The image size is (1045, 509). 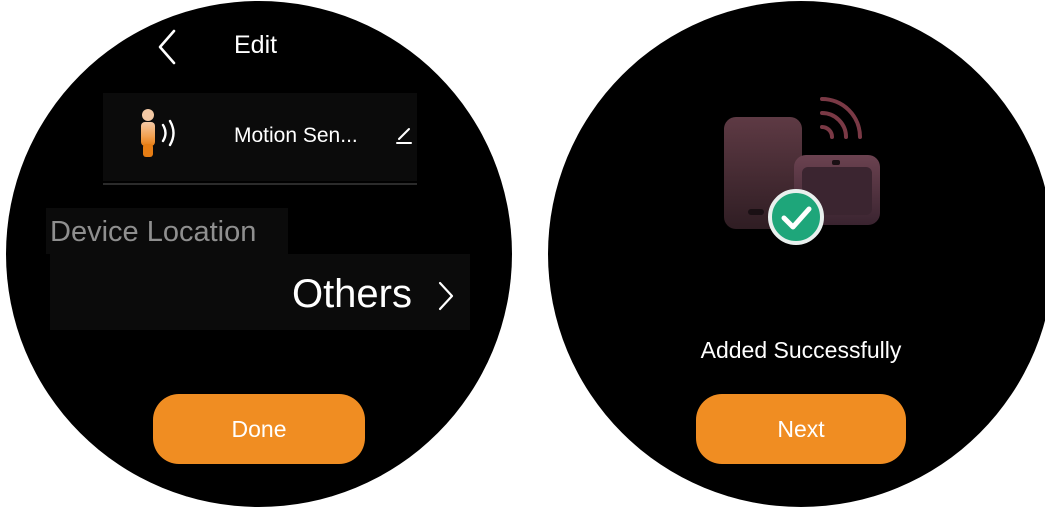 What do you see at coordinates (256, 45) in the screenshot?
I see `page-title: Edit` at bounding box center [256, 45].